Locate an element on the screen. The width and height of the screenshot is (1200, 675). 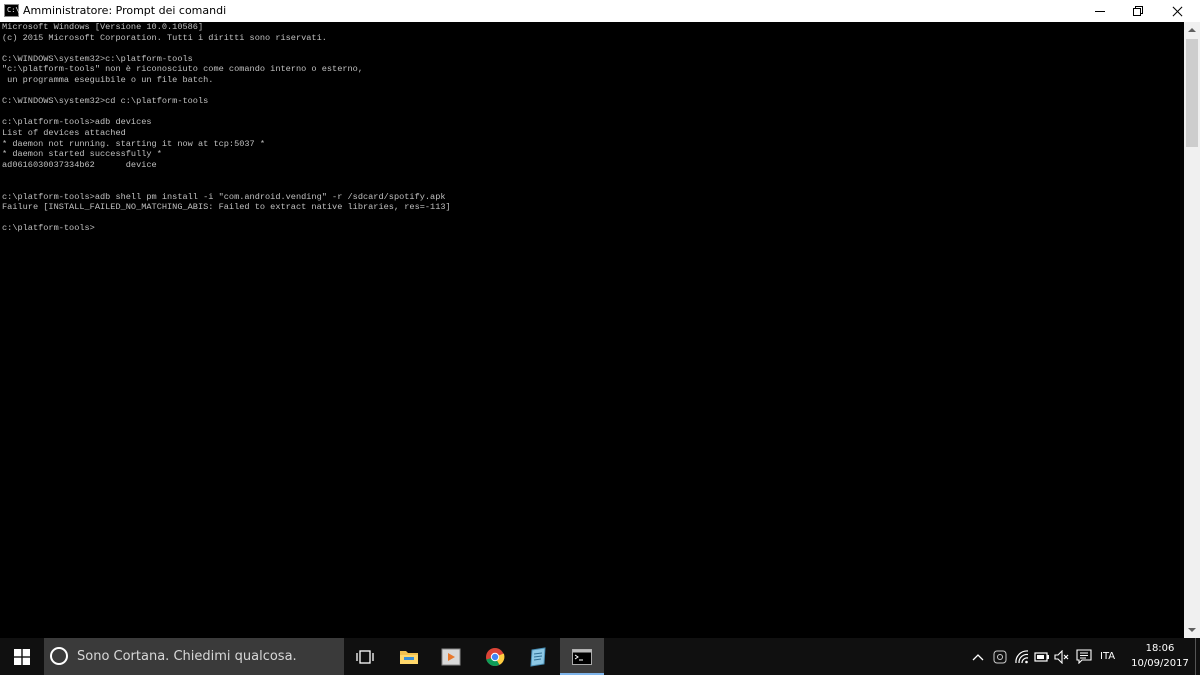
console-line: ad0616030037334b62 device is located at coordinates (79, 164).